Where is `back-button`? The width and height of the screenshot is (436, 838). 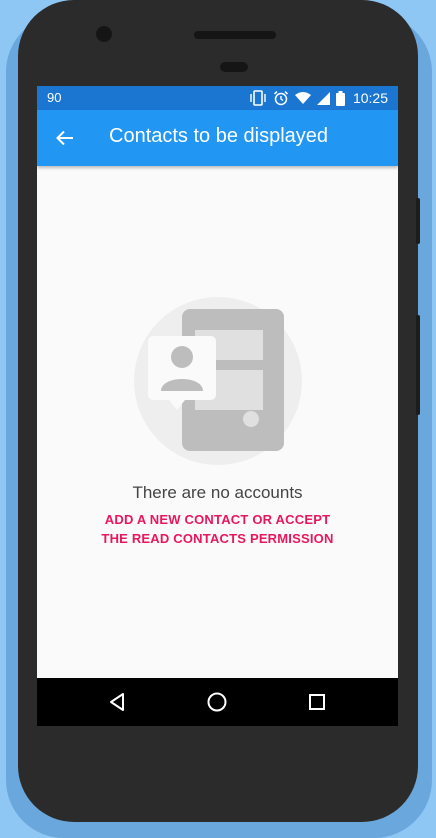
back-button is located at coordinates (65, 138).